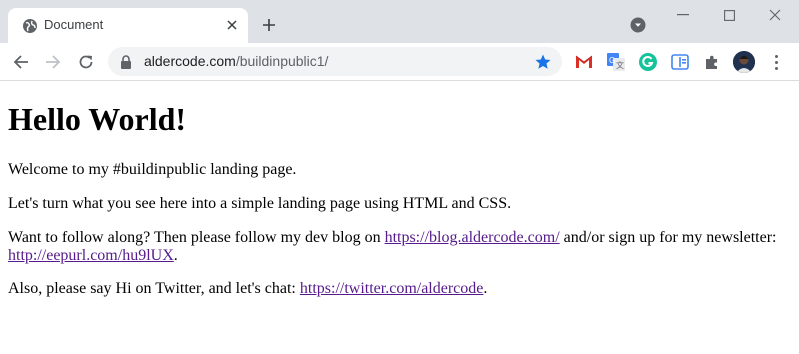  Describe the element at coordinates (680, 62) in the screenshot. I see `extension-icon` at that location.